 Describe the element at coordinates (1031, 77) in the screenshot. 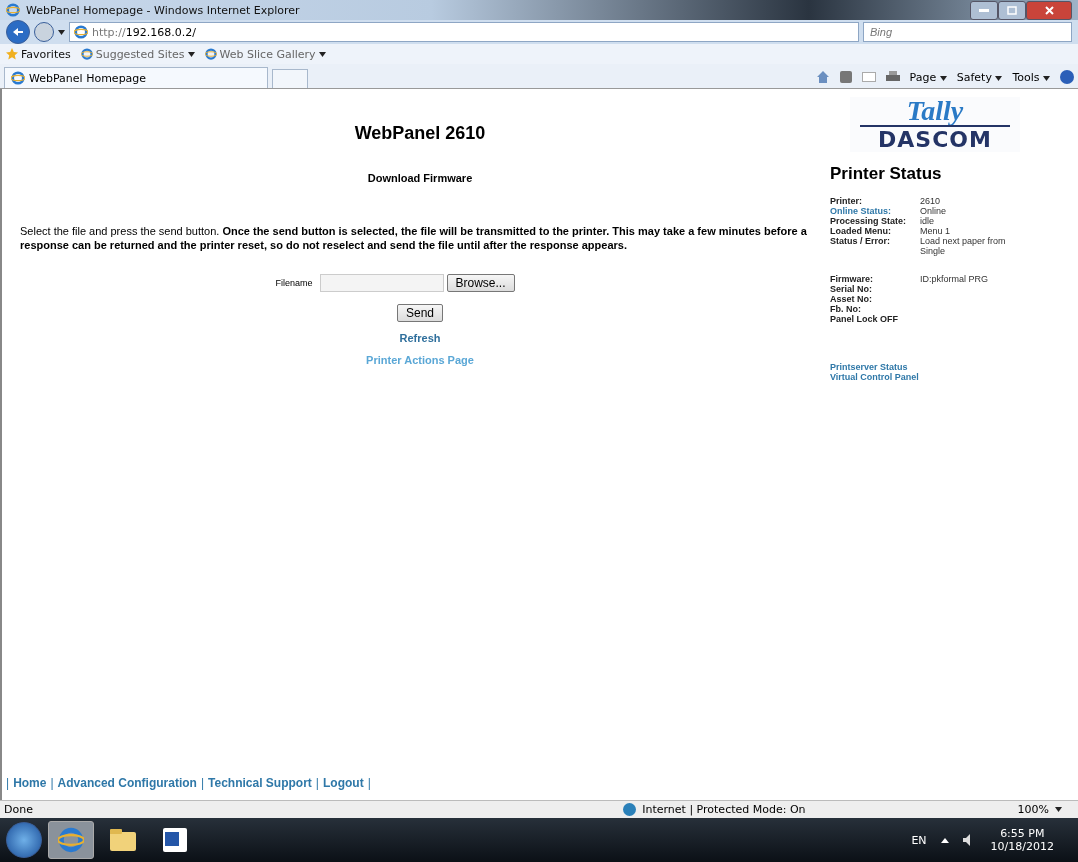

I see `command-menu: Tools` at that location.